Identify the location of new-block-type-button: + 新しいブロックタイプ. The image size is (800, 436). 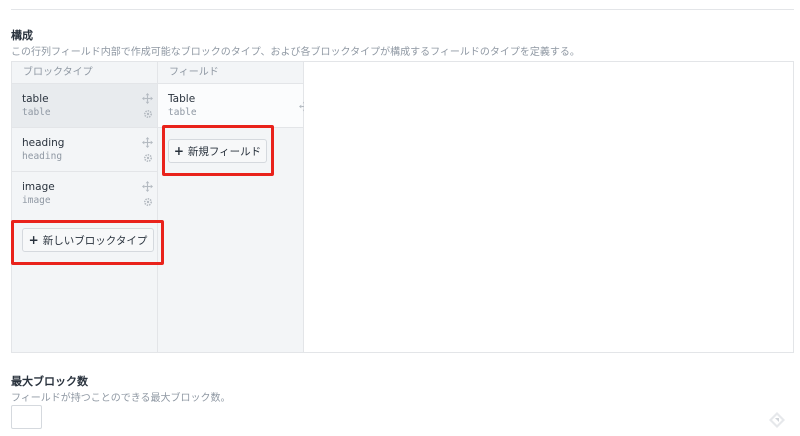
(88, 240).